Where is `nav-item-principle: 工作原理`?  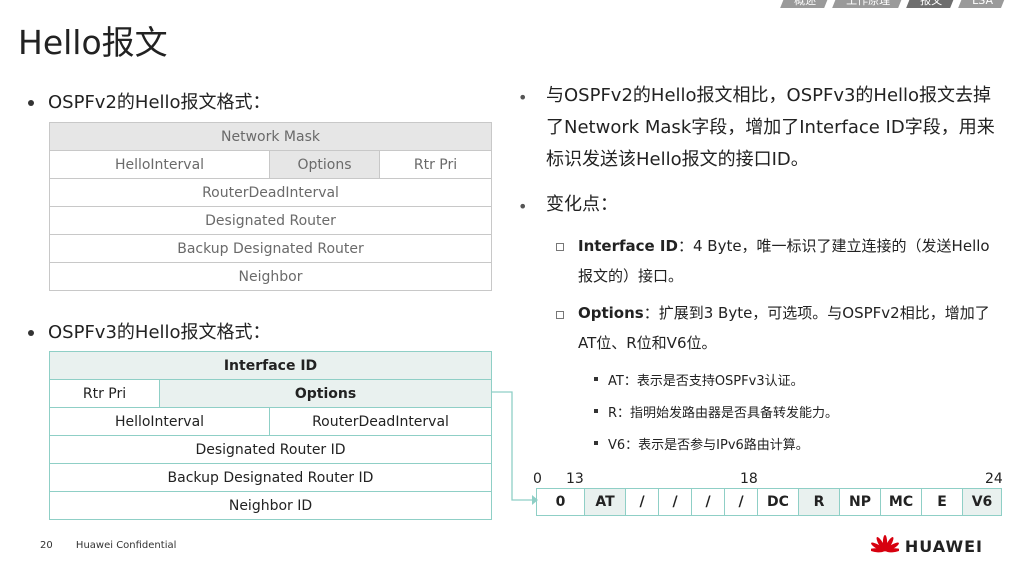 nav-item-principle: 工作原理 is located at coordinates (868, 4).